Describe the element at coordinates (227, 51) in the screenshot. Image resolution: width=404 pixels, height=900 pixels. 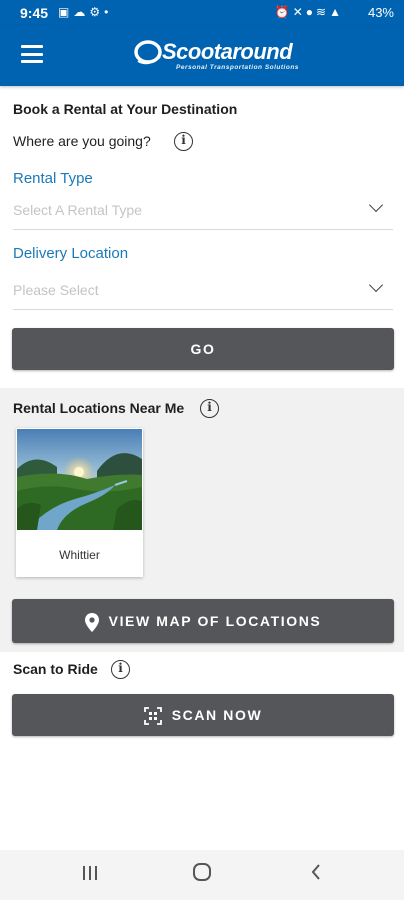
I see `brand-name: Scootaround` at that location.